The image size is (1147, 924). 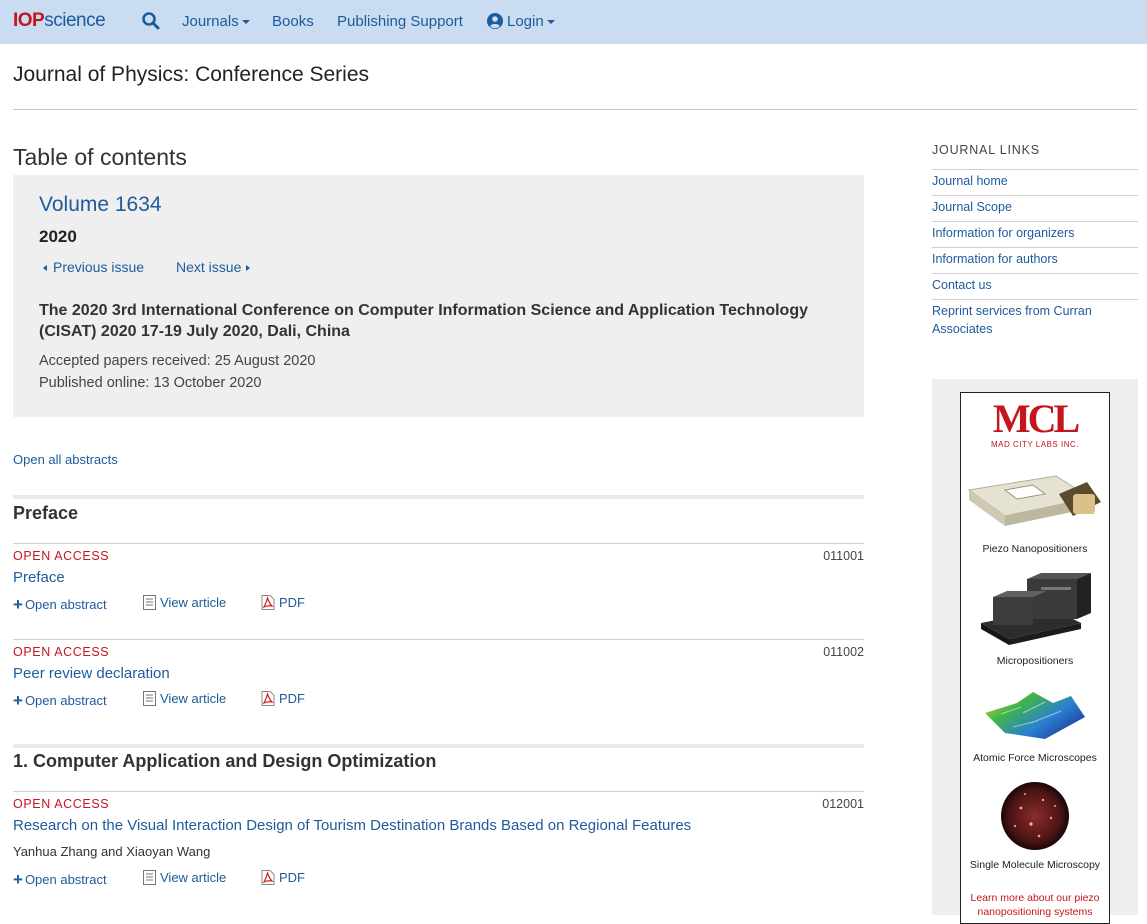 What do you see at coordinates (1035, 444) in the screenshot?
I see `mcl-company-name: MAD CITY LABS INC.` at bounding box center [1035, 444].